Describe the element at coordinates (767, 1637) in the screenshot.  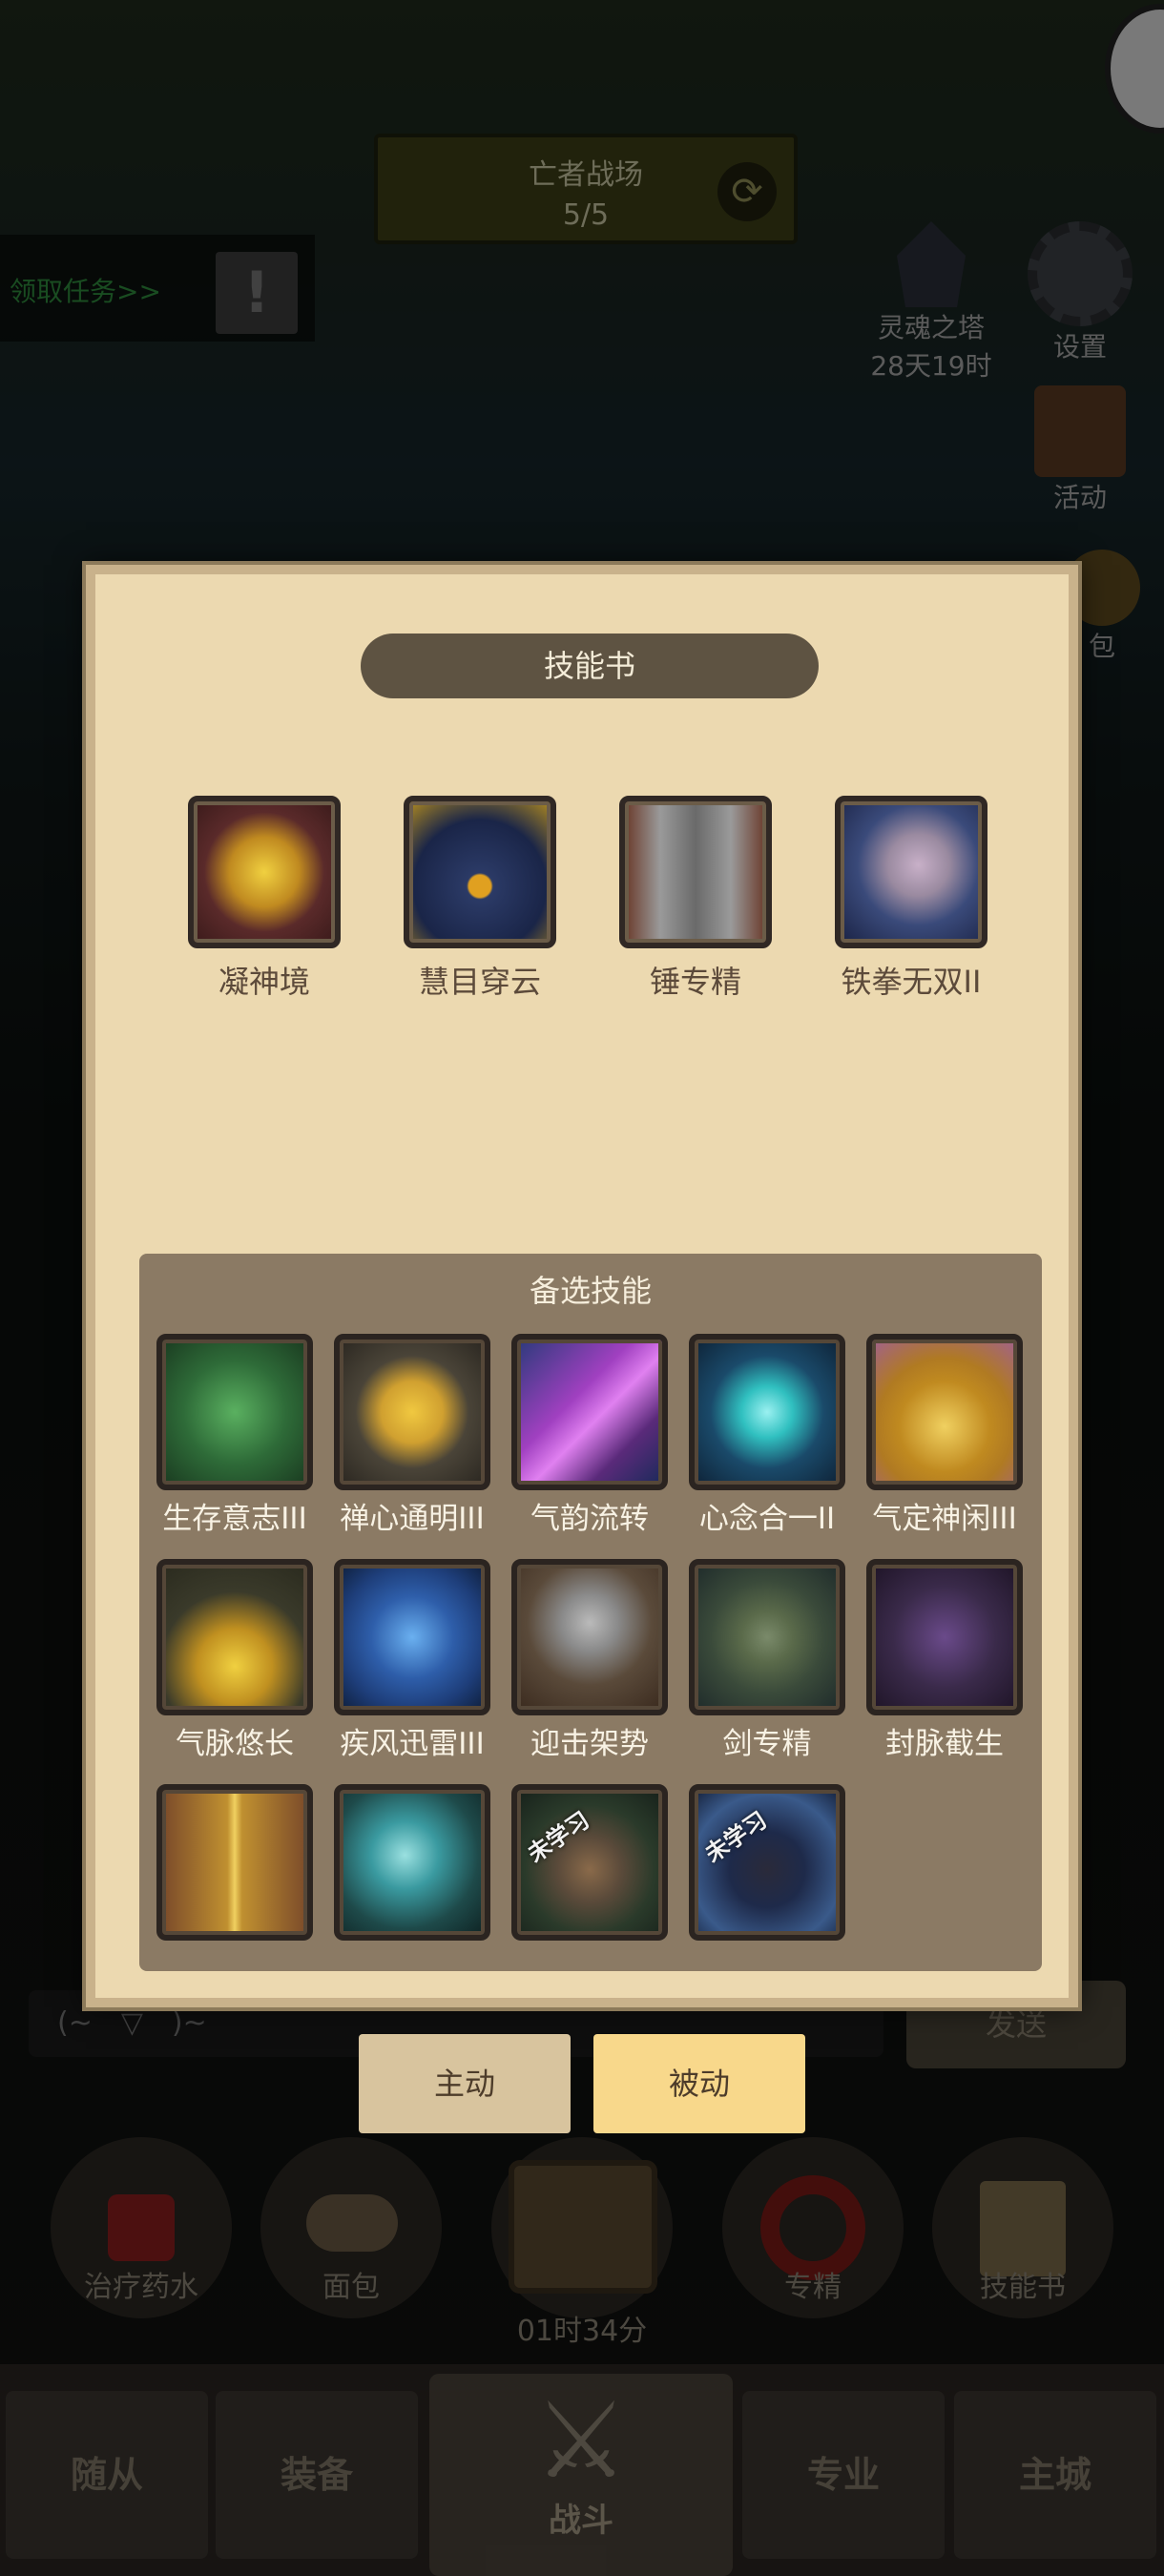
I see `sword-hilt-icon` at that location.